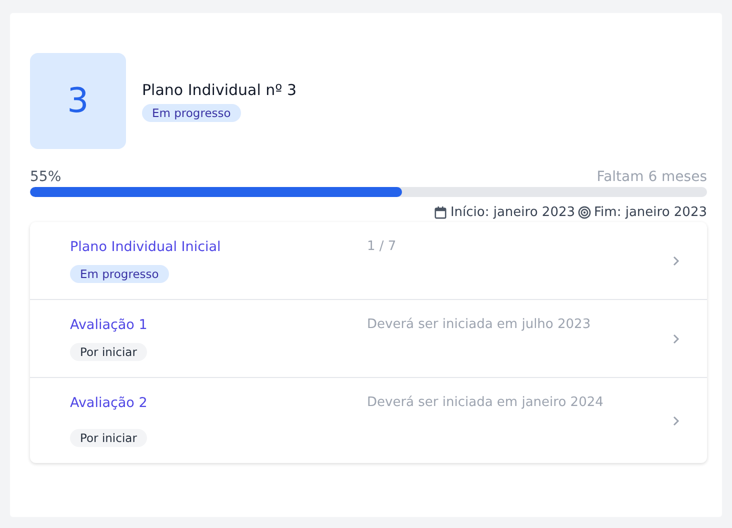  What do you see at coordinates (479, 324) in the screenshot?
I see `stage-info: Deverá ser iniciada em julho 2023` at bounding box center [479, 324].